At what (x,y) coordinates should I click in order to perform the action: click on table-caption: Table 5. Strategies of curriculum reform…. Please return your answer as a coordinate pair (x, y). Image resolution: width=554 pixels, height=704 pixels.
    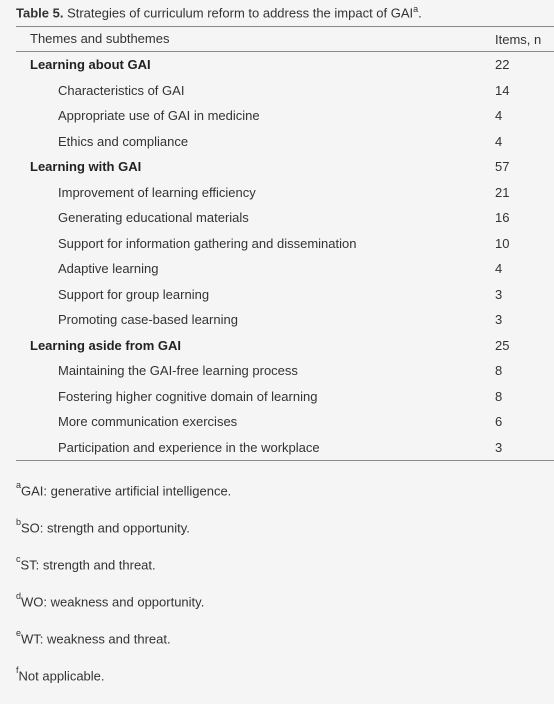
    Looking at the image, I should click on (219, 12).